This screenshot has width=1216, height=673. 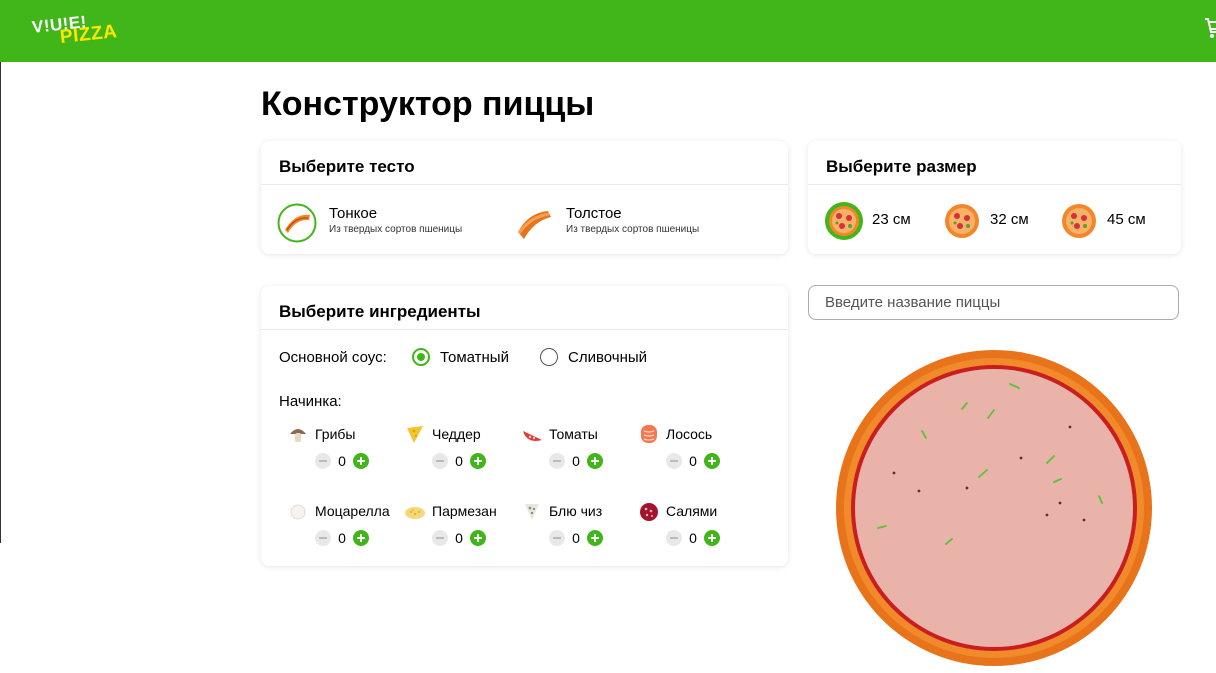 I want to click on size-label: 45 см, so click(x=1126, y=219).